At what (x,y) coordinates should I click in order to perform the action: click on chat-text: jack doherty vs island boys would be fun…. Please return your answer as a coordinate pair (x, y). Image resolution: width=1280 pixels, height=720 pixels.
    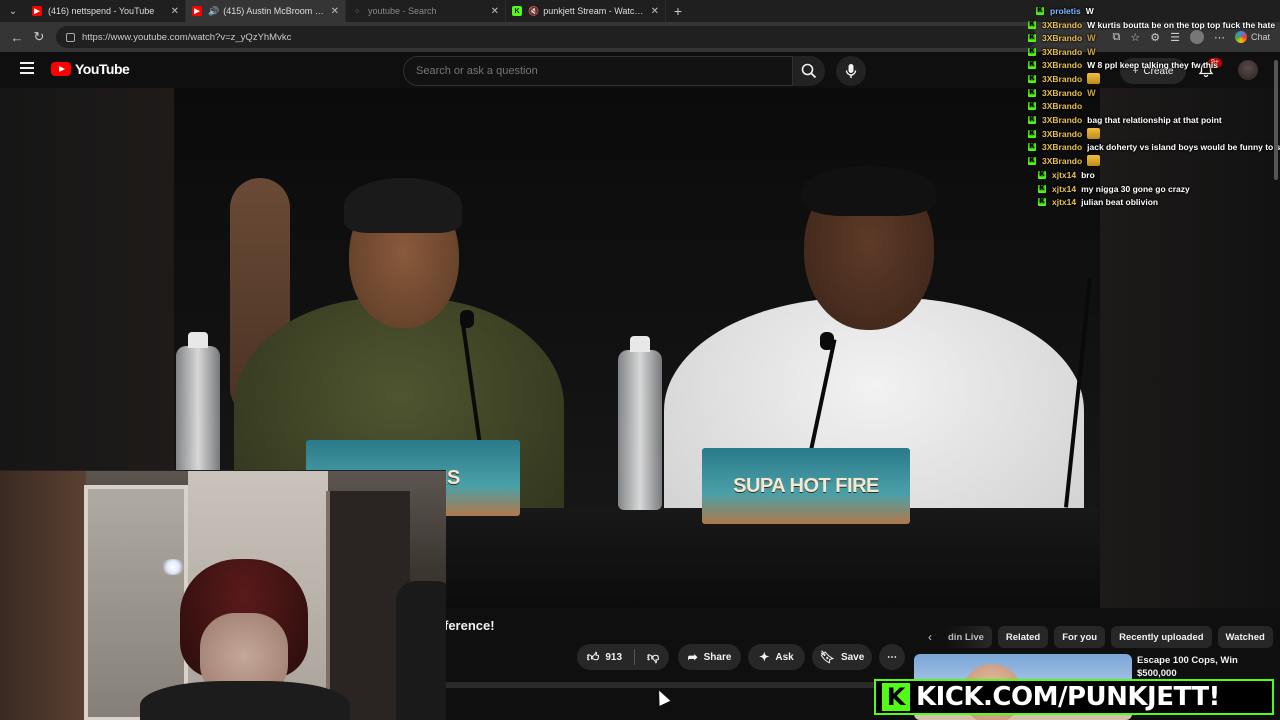
    Looking at the image, I should click on (1183, 146).